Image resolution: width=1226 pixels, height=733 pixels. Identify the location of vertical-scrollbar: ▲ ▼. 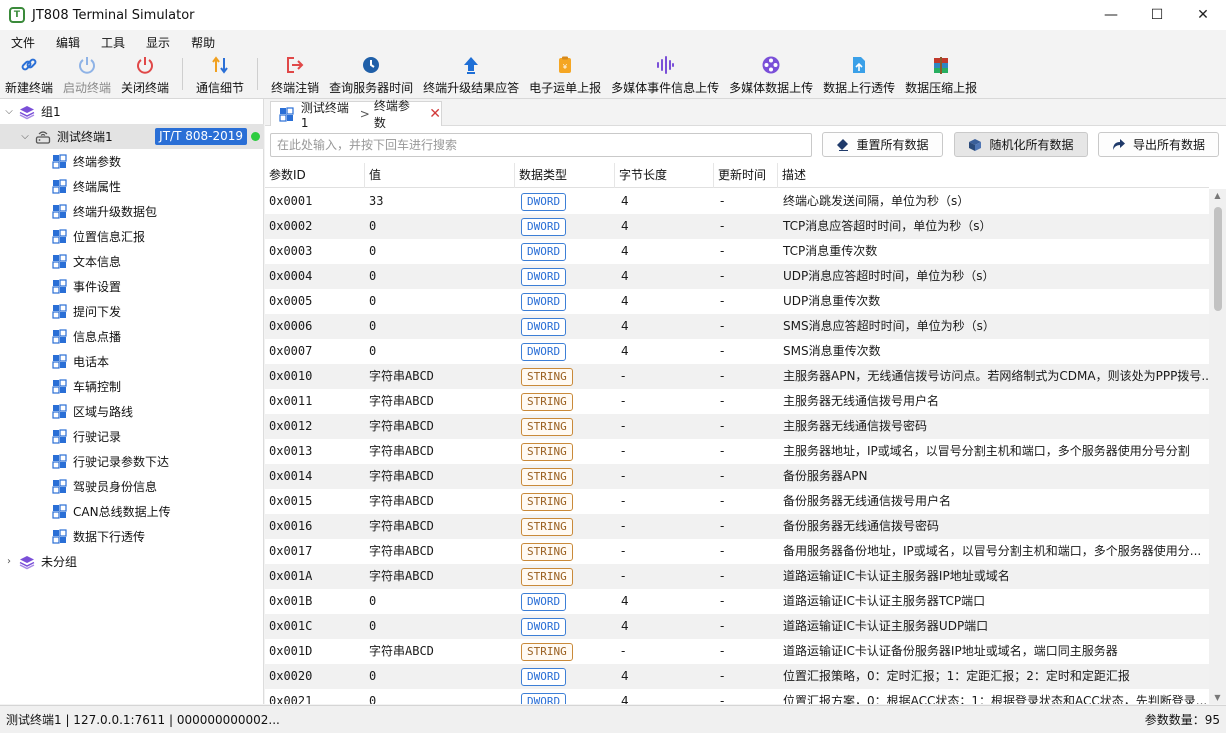
(1217, 446).